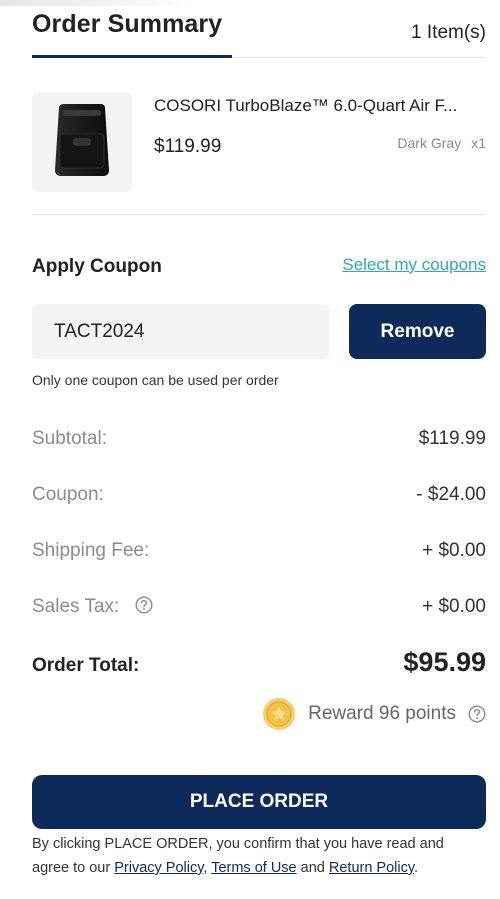 This screenshot has width=500, height=899. Describe the element at coordinates (155, 380) in the screenshot. I see `coupon-note: Only one coupon can be used per order` at that location.